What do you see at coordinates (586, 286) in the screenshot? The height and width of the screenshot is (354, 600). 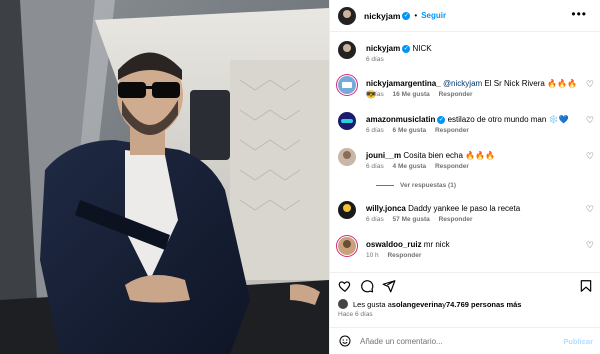 I see `save-bookmark-icon` at bounding box center [586, 286].